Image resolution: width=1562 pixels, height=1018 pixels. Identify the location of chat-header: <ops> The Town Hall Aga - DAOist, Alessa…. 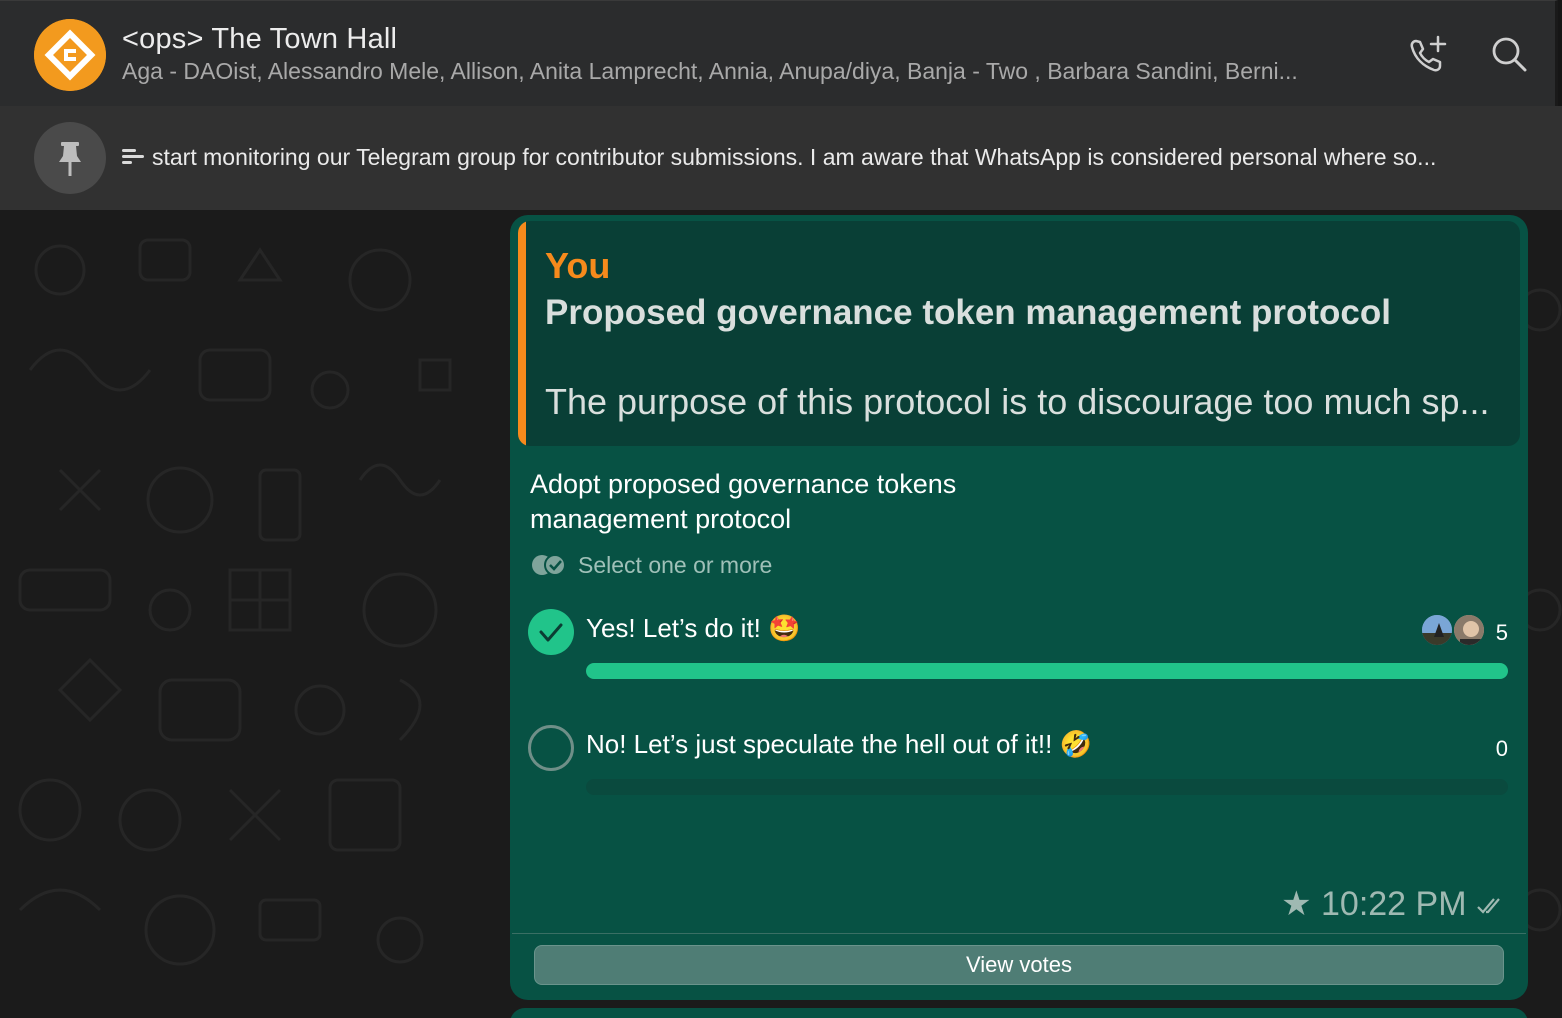
(779, 53).